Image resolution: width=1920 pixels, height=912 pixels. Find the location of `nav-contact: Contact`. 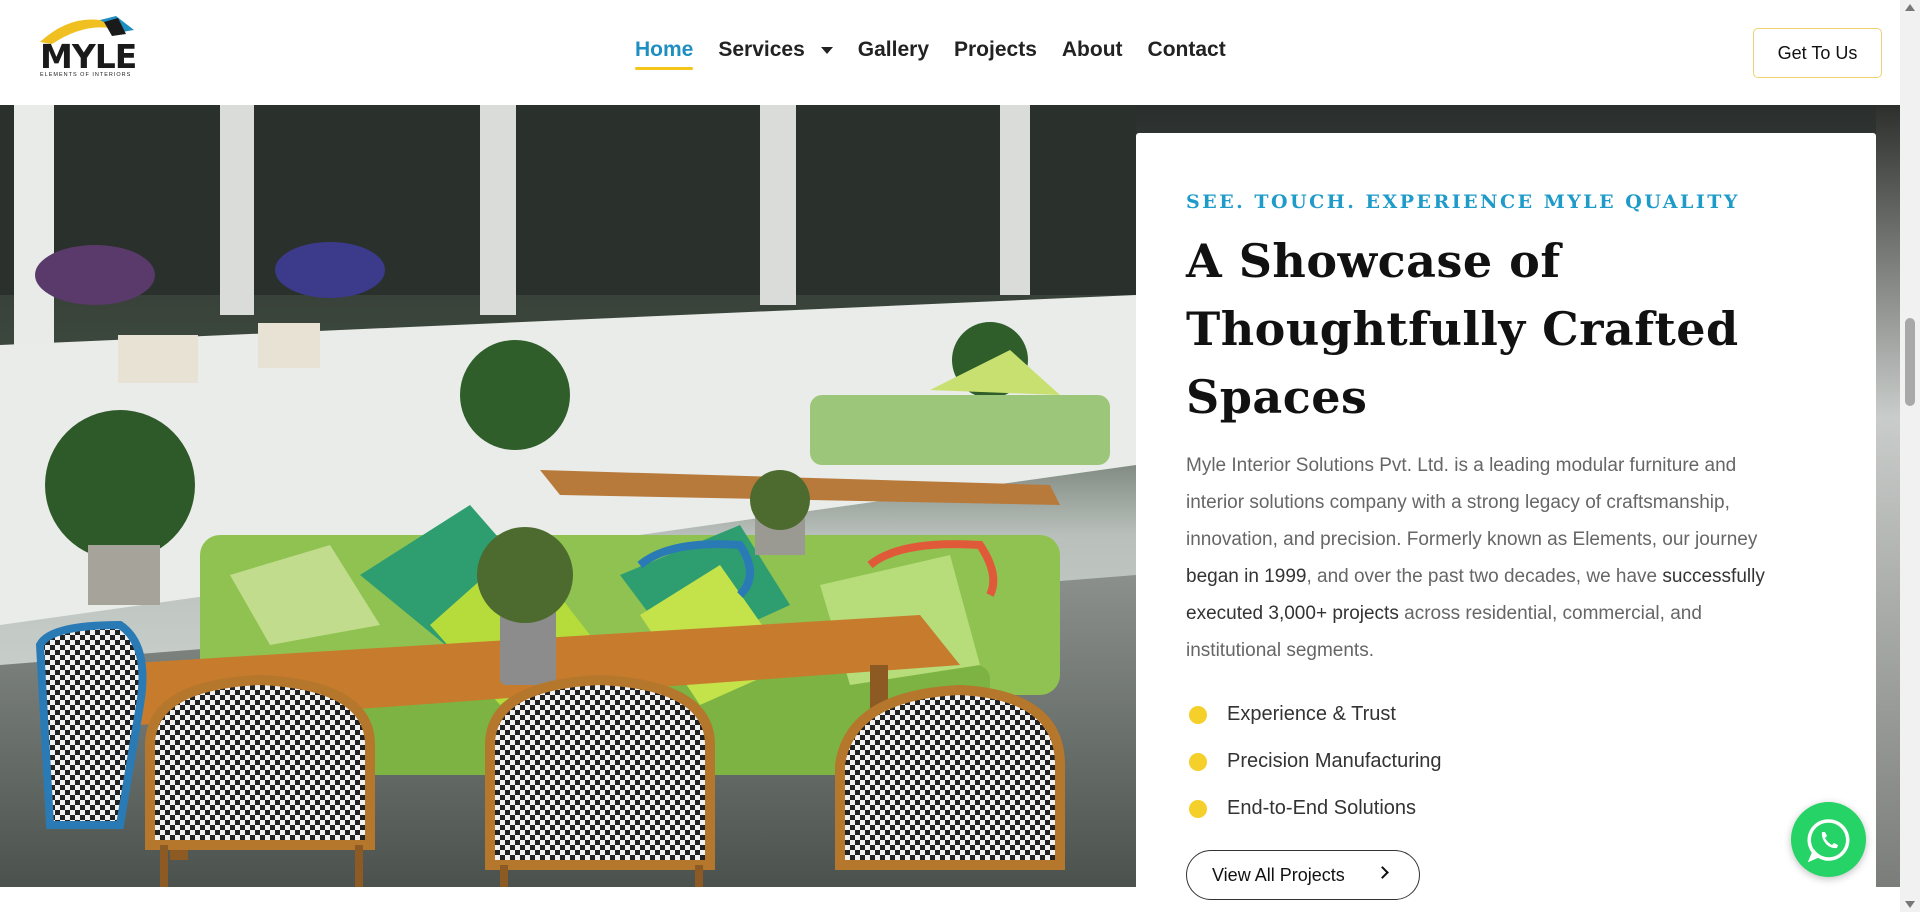

nav-contact: Contact is located at coordinates (1187, 50).